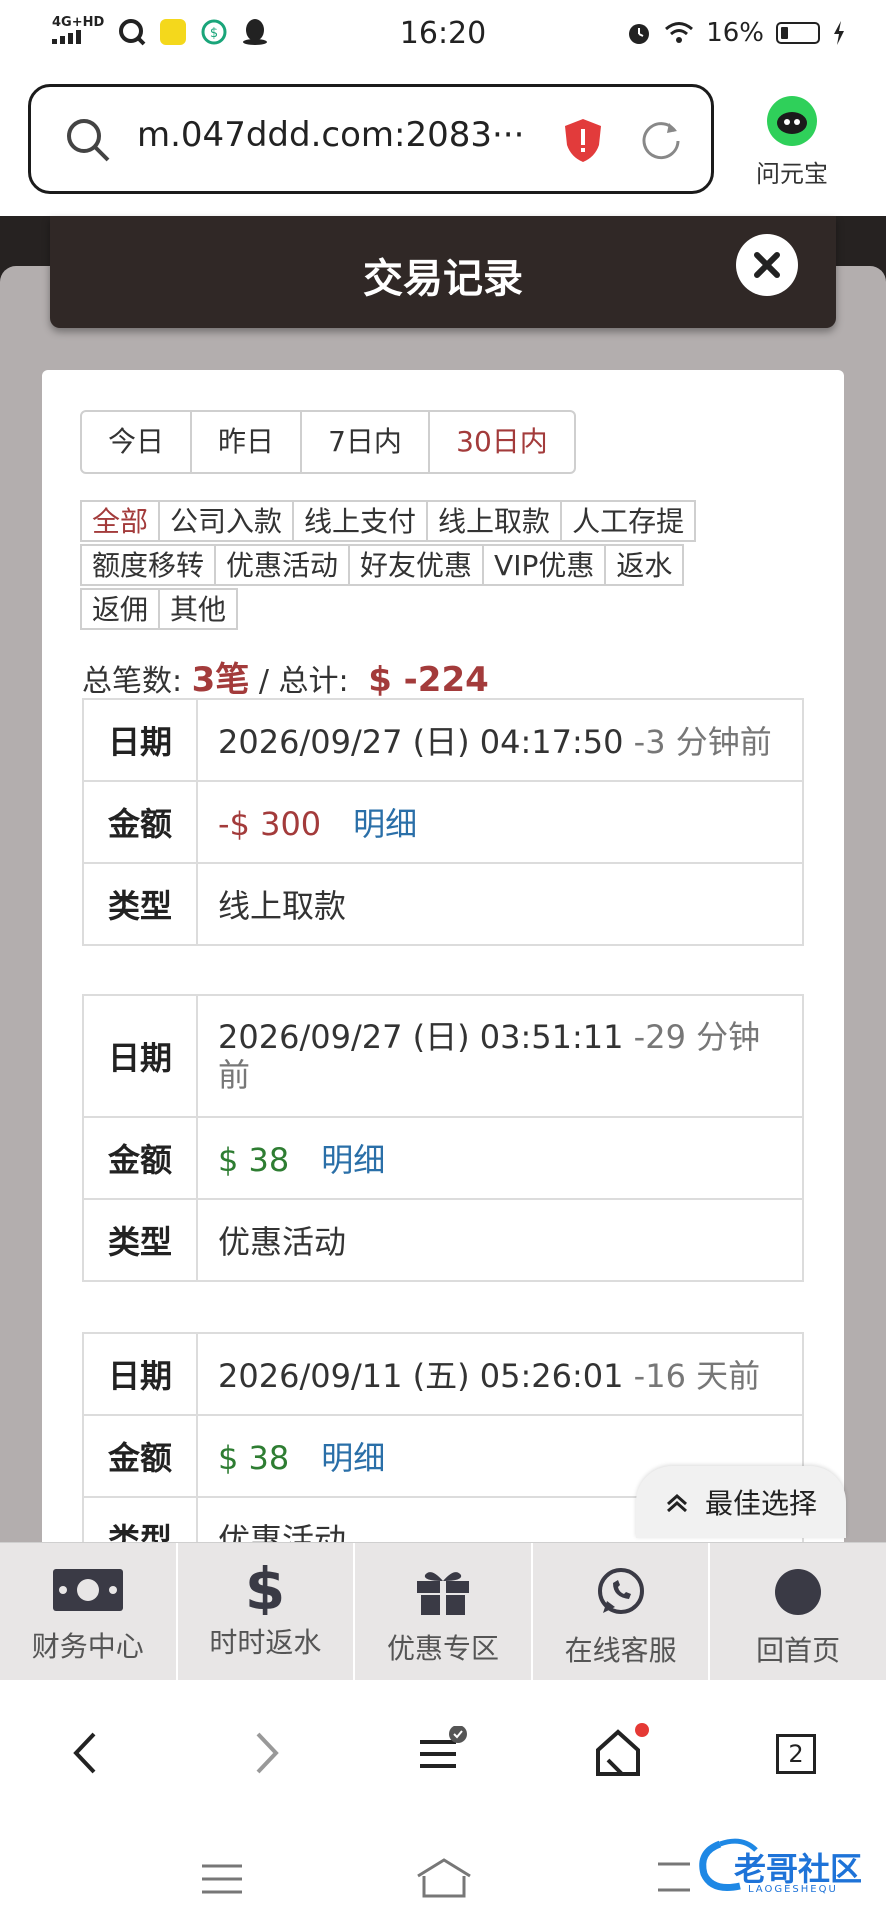 The height and width of the screenshot is (1920, 886). Describe the element at coordinates (674, 1876) in the screenshot. I see `system-back-icon` at that location.